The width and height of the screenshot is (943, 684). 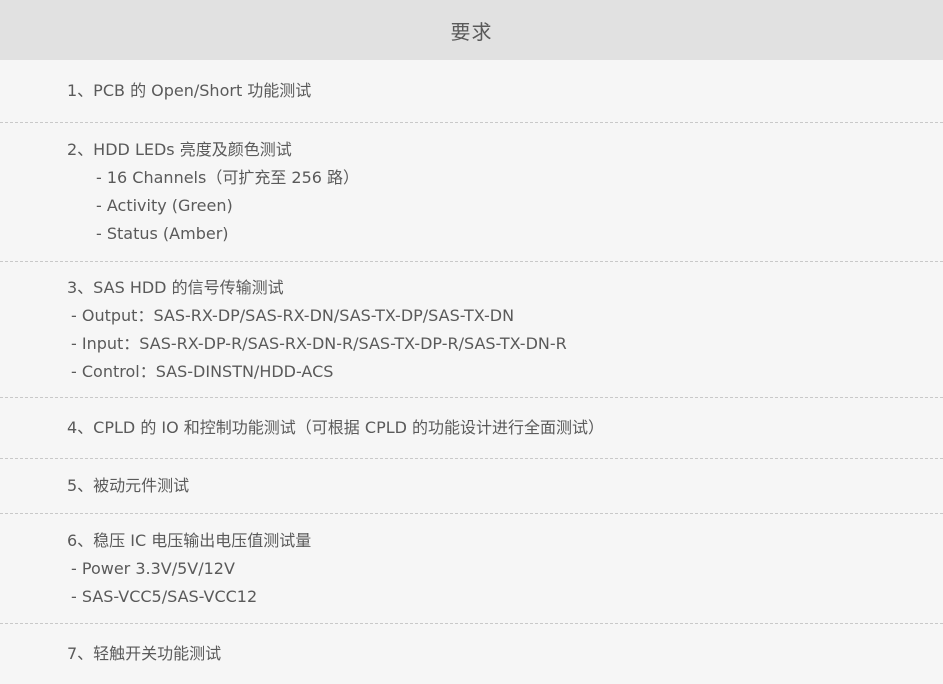 I want to click on requirement-2-detail-3: - Status (Amber), so click(x=162, y=233).